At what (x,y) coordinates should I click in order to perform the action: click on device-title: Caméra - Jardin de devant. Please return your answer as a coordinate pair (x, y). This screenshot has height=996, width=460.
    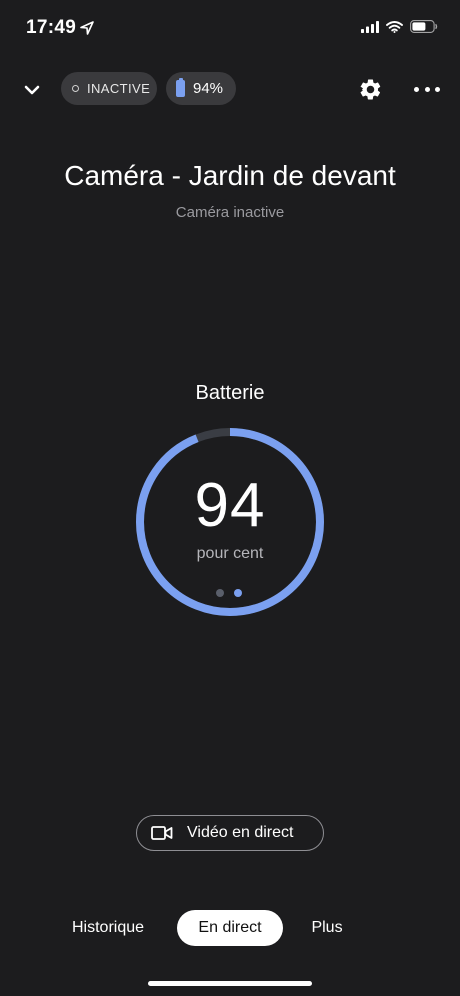
    Looking at the image, I should click on (230, 175).